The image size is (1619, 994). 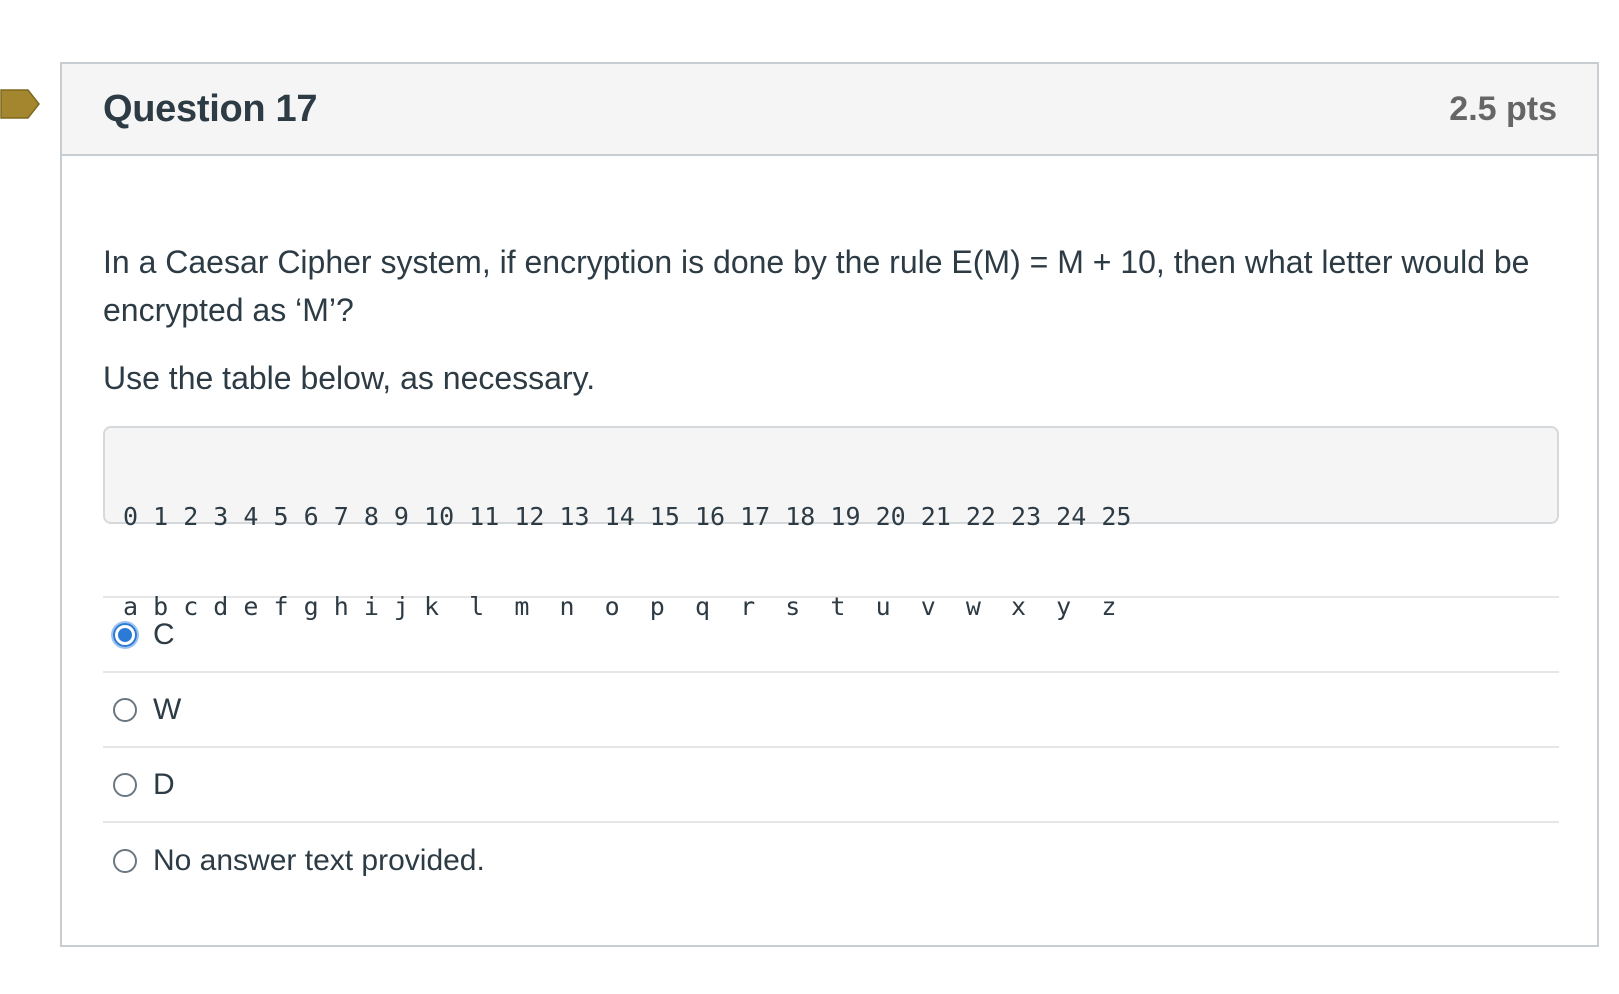 What do you see at coordinates (831, 860) in the screenshot?
I see `answer-option-none: No answer text provided.` at bounding box center [831, 860].